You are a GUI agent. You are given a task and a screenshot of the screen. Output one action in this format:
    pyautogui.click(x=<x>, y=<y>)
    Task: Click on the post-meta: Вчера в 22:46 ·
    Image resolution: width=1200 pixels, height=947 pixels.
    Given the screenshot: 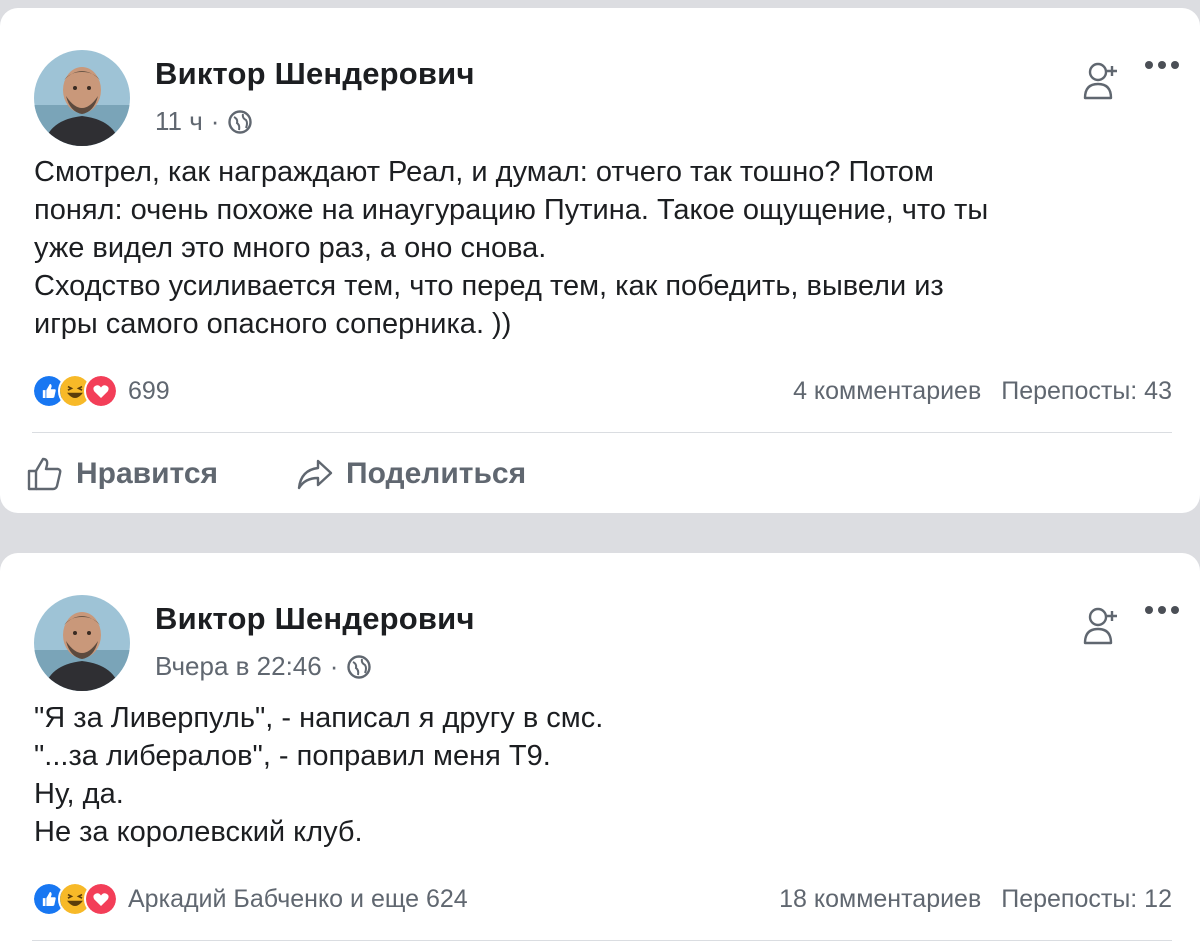 What is the action you would take?
    pyautogui.click(x=315, y=666)
    